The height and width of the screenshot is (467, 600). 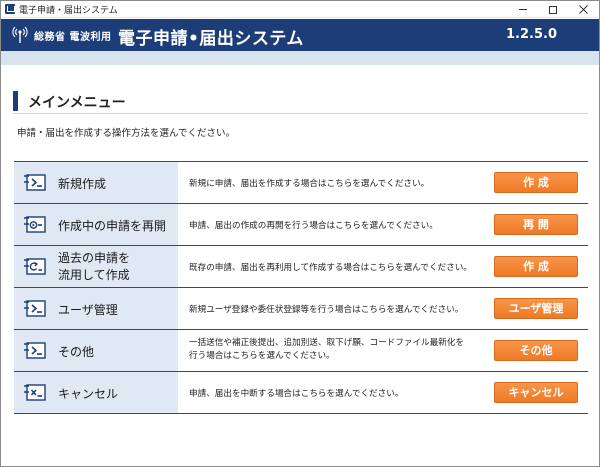 I want to click on menu-row-new: 新規作成 新規に申請、届出を作成する場合はこちらを選んでください。 作 成, so click(x=301, y=183).